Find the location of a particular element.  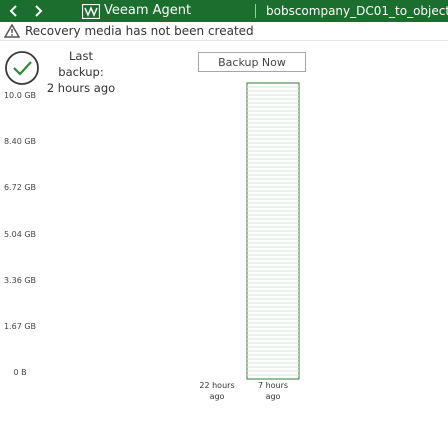

x-tick-label: 7 hours ago is located at coordinates (273, 391).